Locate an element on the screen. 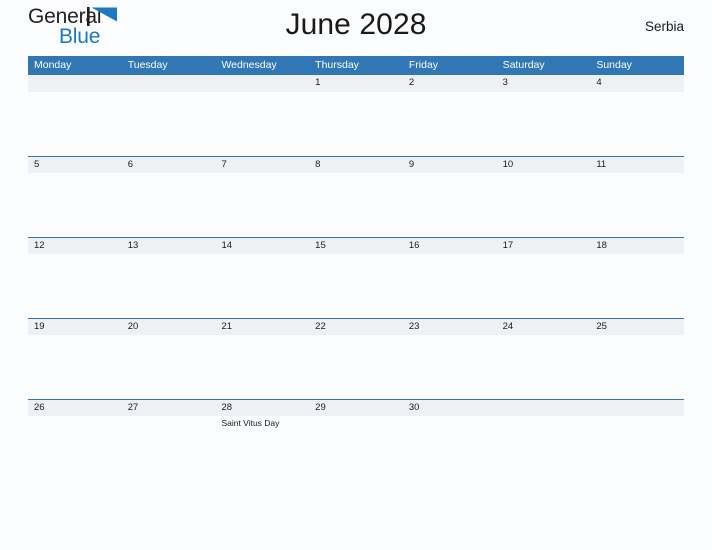 The width and height of the screenshot is (712, 550). calendar-day-number: 22 is located at coordinates (356, 327).